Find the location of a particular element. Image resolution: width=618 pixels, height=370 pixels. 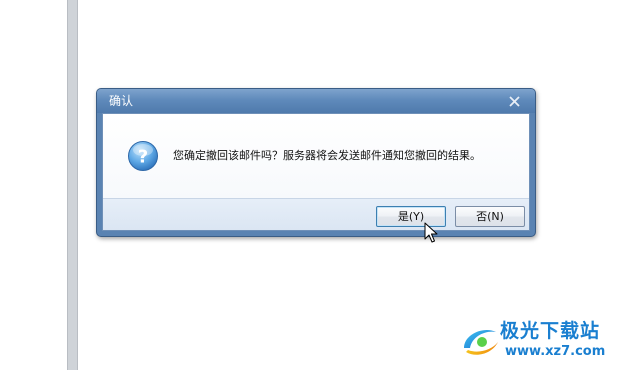

site-logo-icon is located at coordinates (481, 342).